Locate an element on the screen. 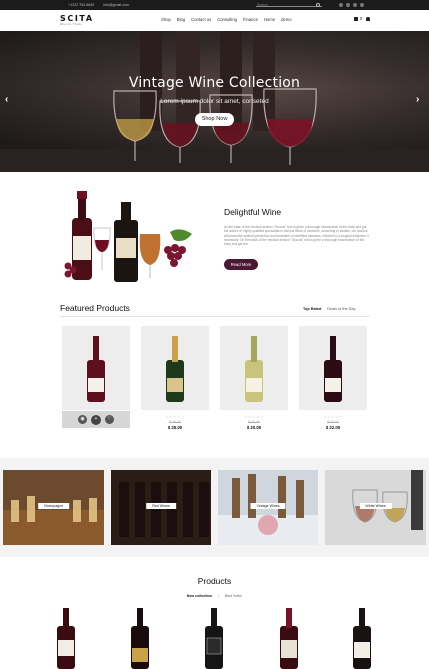 The height and width of the screenshot is (669, 429). category-label: White Wines is located at coordinates (375, 506).